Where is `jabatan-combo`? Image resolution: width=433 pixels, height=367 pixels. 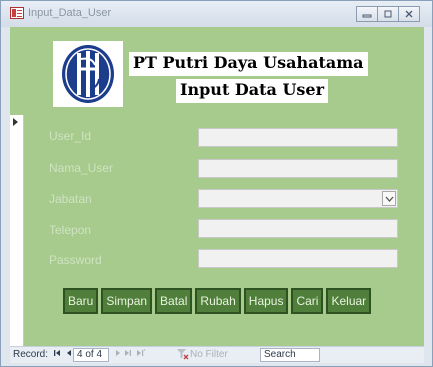
jabatan-combo is located at coordinates (298, 198).